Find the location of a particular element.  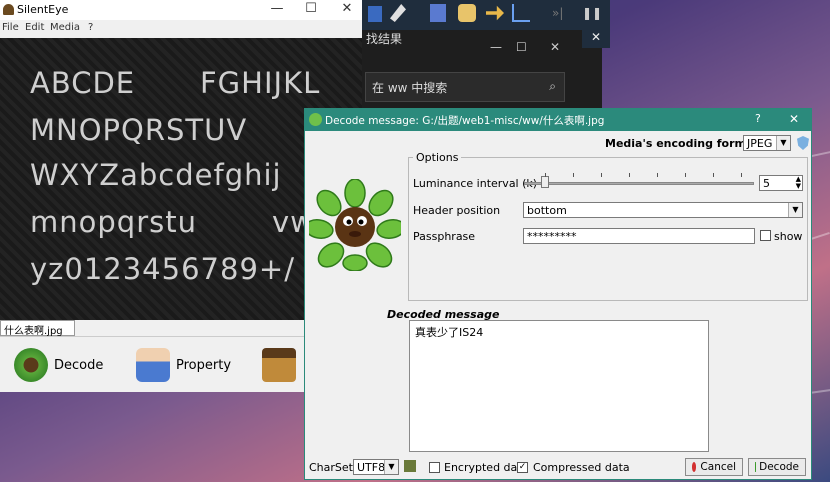

property-button: Property is located at coordinates (183, 365).